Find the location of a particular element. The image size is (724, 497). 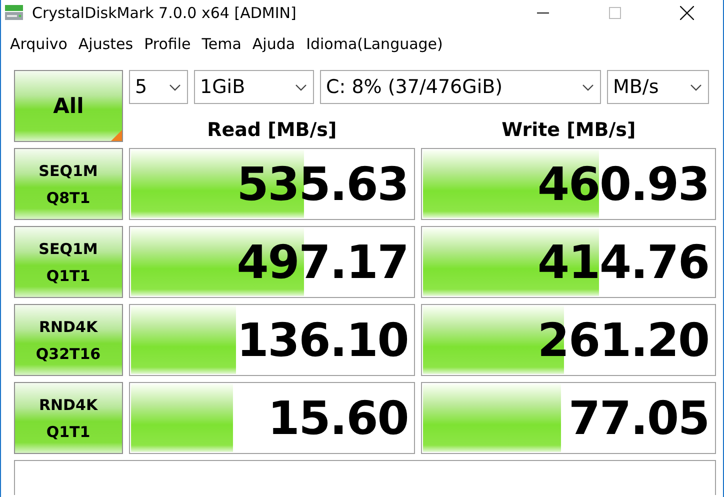

result-value: 15.60 is located at coordinates (338, 418).